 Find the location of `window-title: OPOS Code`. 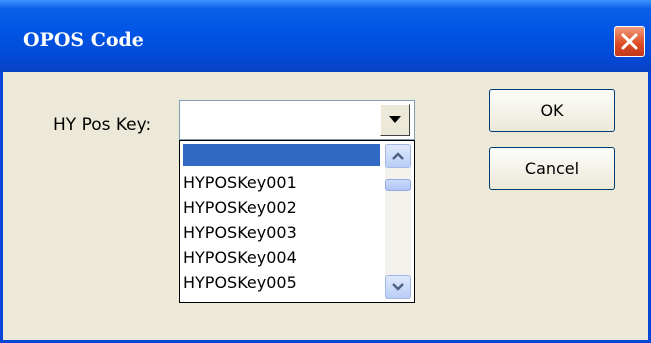

window-title: OPOS Code is located at coordinates (83, 40).